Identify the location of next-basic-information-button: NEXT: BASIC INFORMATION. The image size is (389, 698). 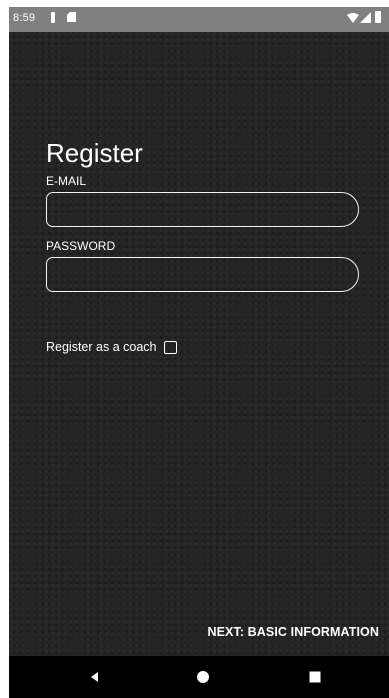
(293, 632).